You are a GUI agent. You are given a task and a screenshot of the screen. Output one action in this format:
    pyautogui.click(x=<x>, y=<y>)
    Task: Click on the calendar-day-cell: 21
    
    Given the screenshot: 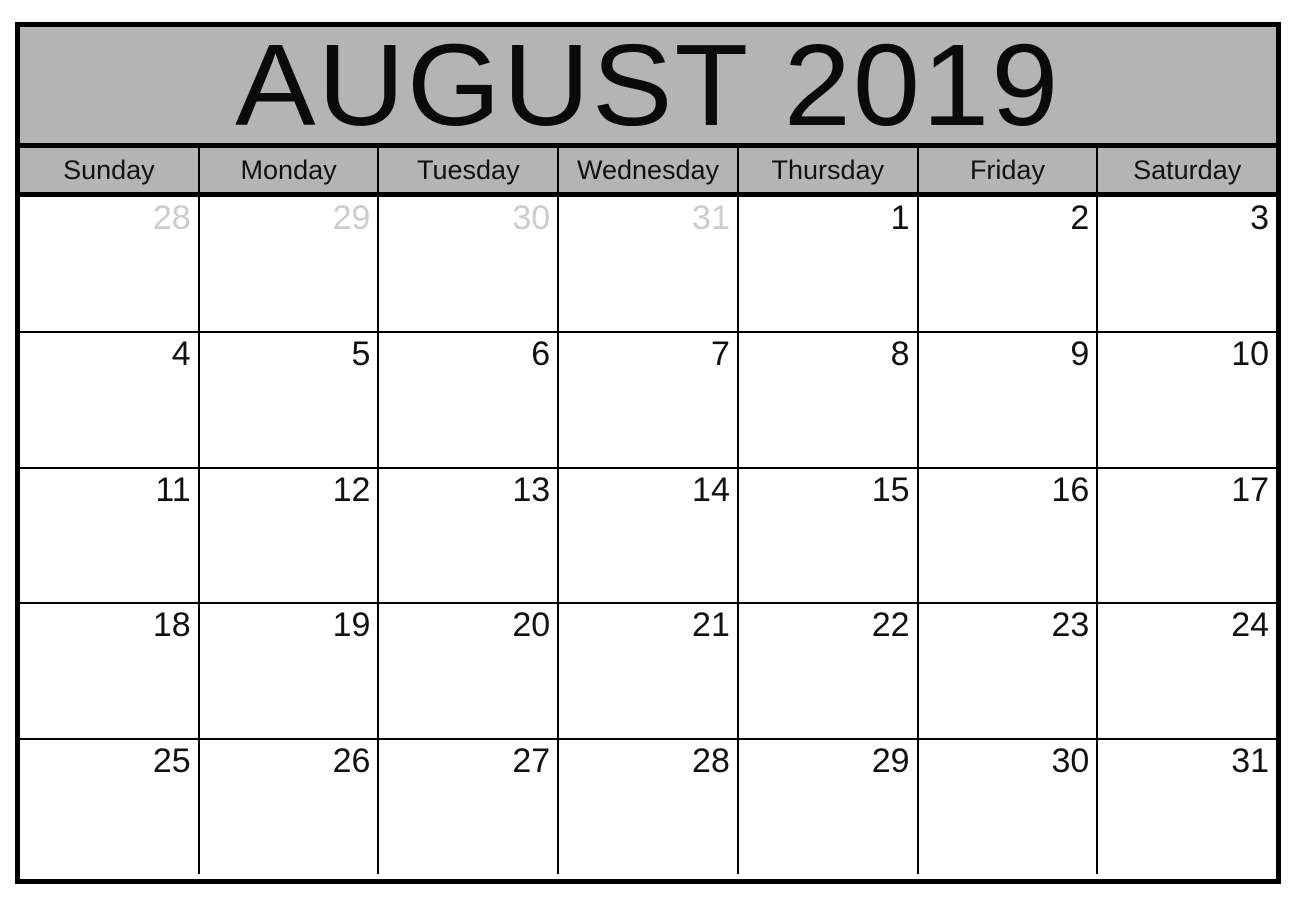 What is the action you would take?
    pyautogui.click(x=649, y=671)
    